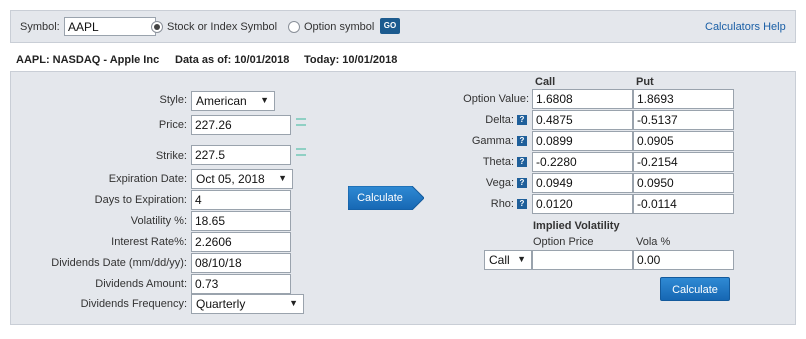  I want to click on put-value-cell: -0.0114, so click(683, 204).